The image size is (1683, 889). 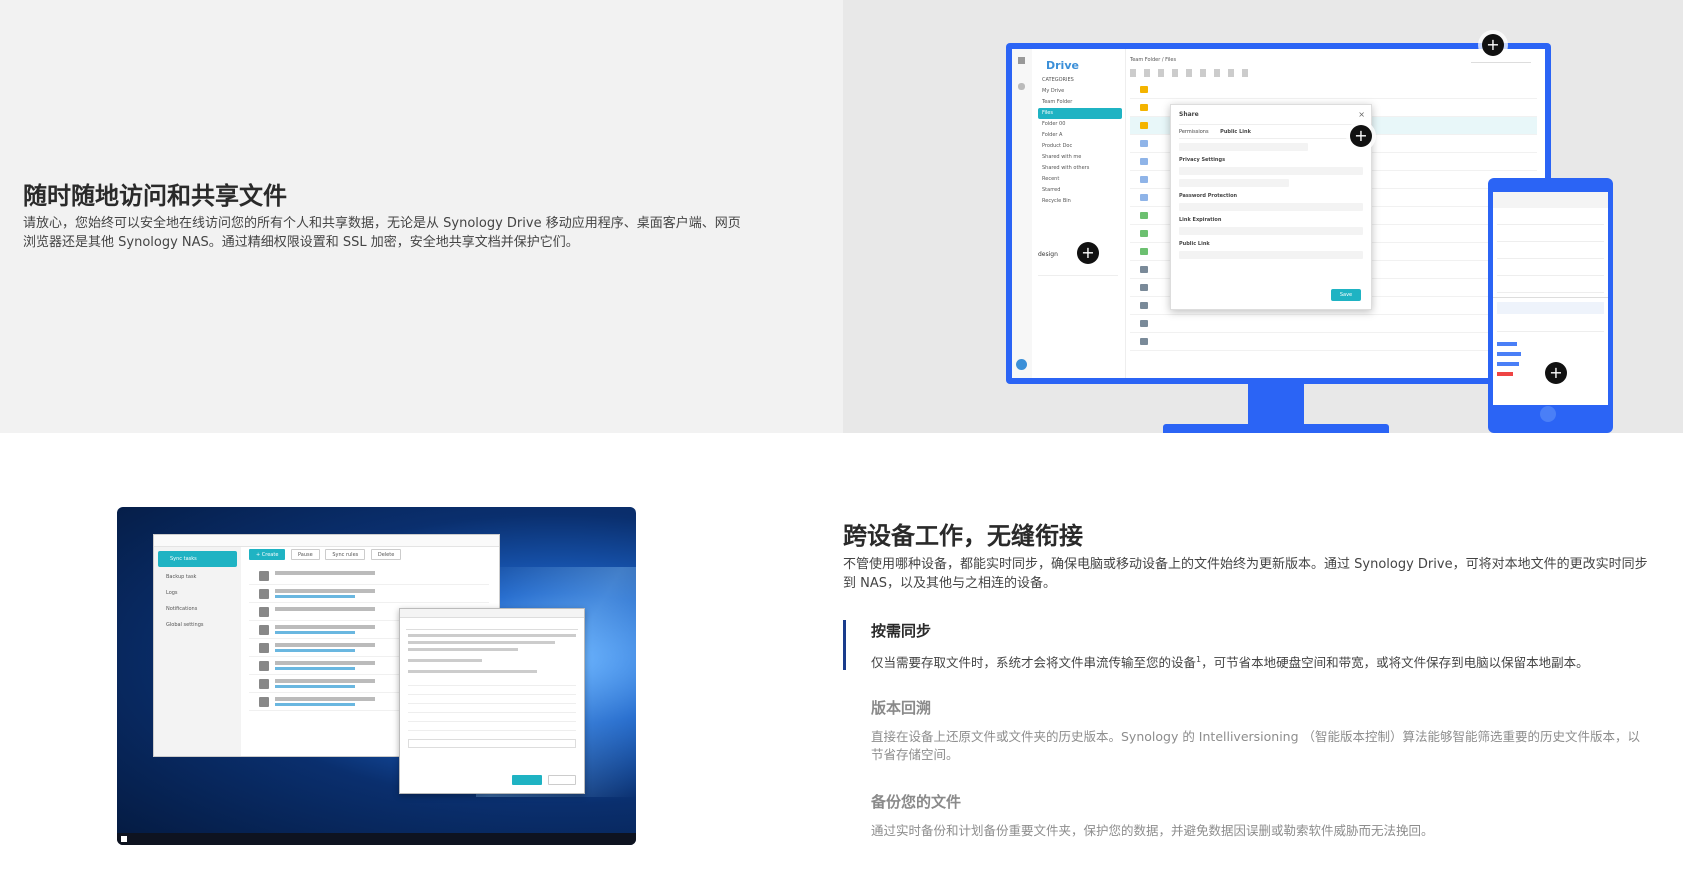 What do you see at coordinates (1021, 364) in the screenshot?
I see `user-avatar` at bounding box center [1021, 364].